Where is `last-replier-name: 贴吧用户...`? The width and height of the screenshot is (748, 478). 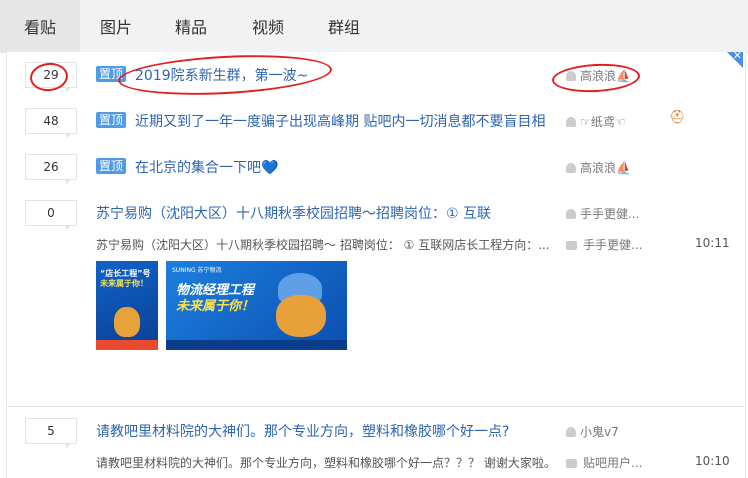
last-replier-name: 贴吧用户... is located at coordinates (613, 463).